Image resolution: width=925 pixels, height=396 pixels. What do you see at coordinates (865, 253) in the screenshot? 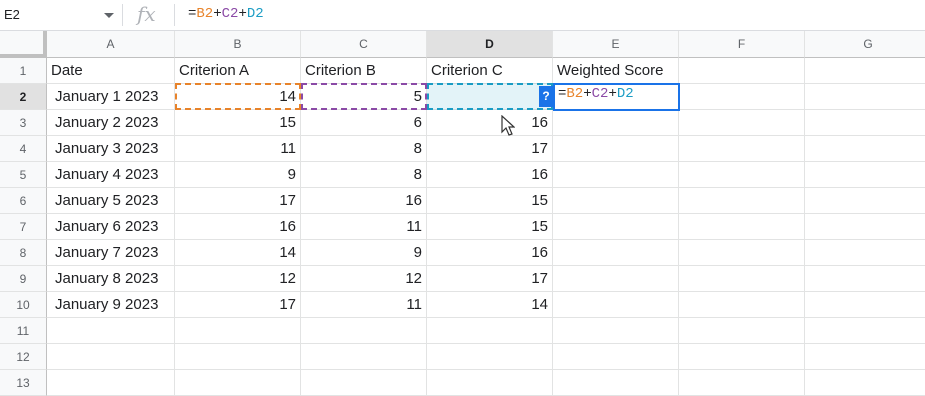
I see `cell-g8` at bounding box center [865, 253].